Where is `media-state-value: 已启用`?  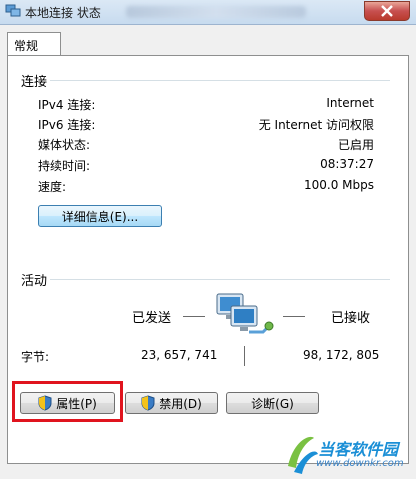 media-state-value: 已启用 is located at coordinates (355, 145).